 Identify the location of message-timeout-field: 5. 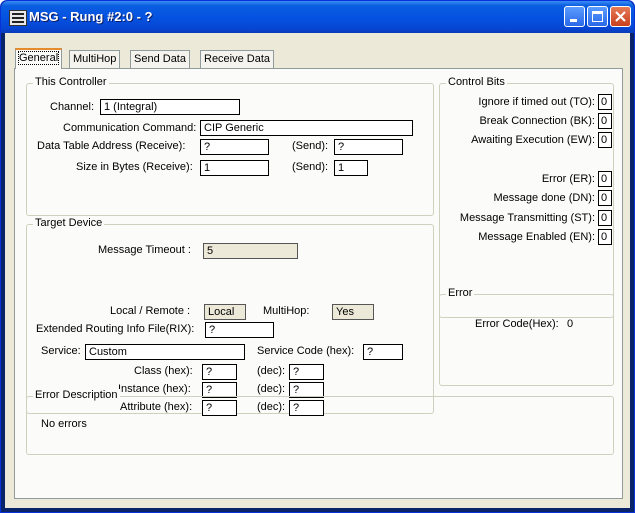
(250, 251).